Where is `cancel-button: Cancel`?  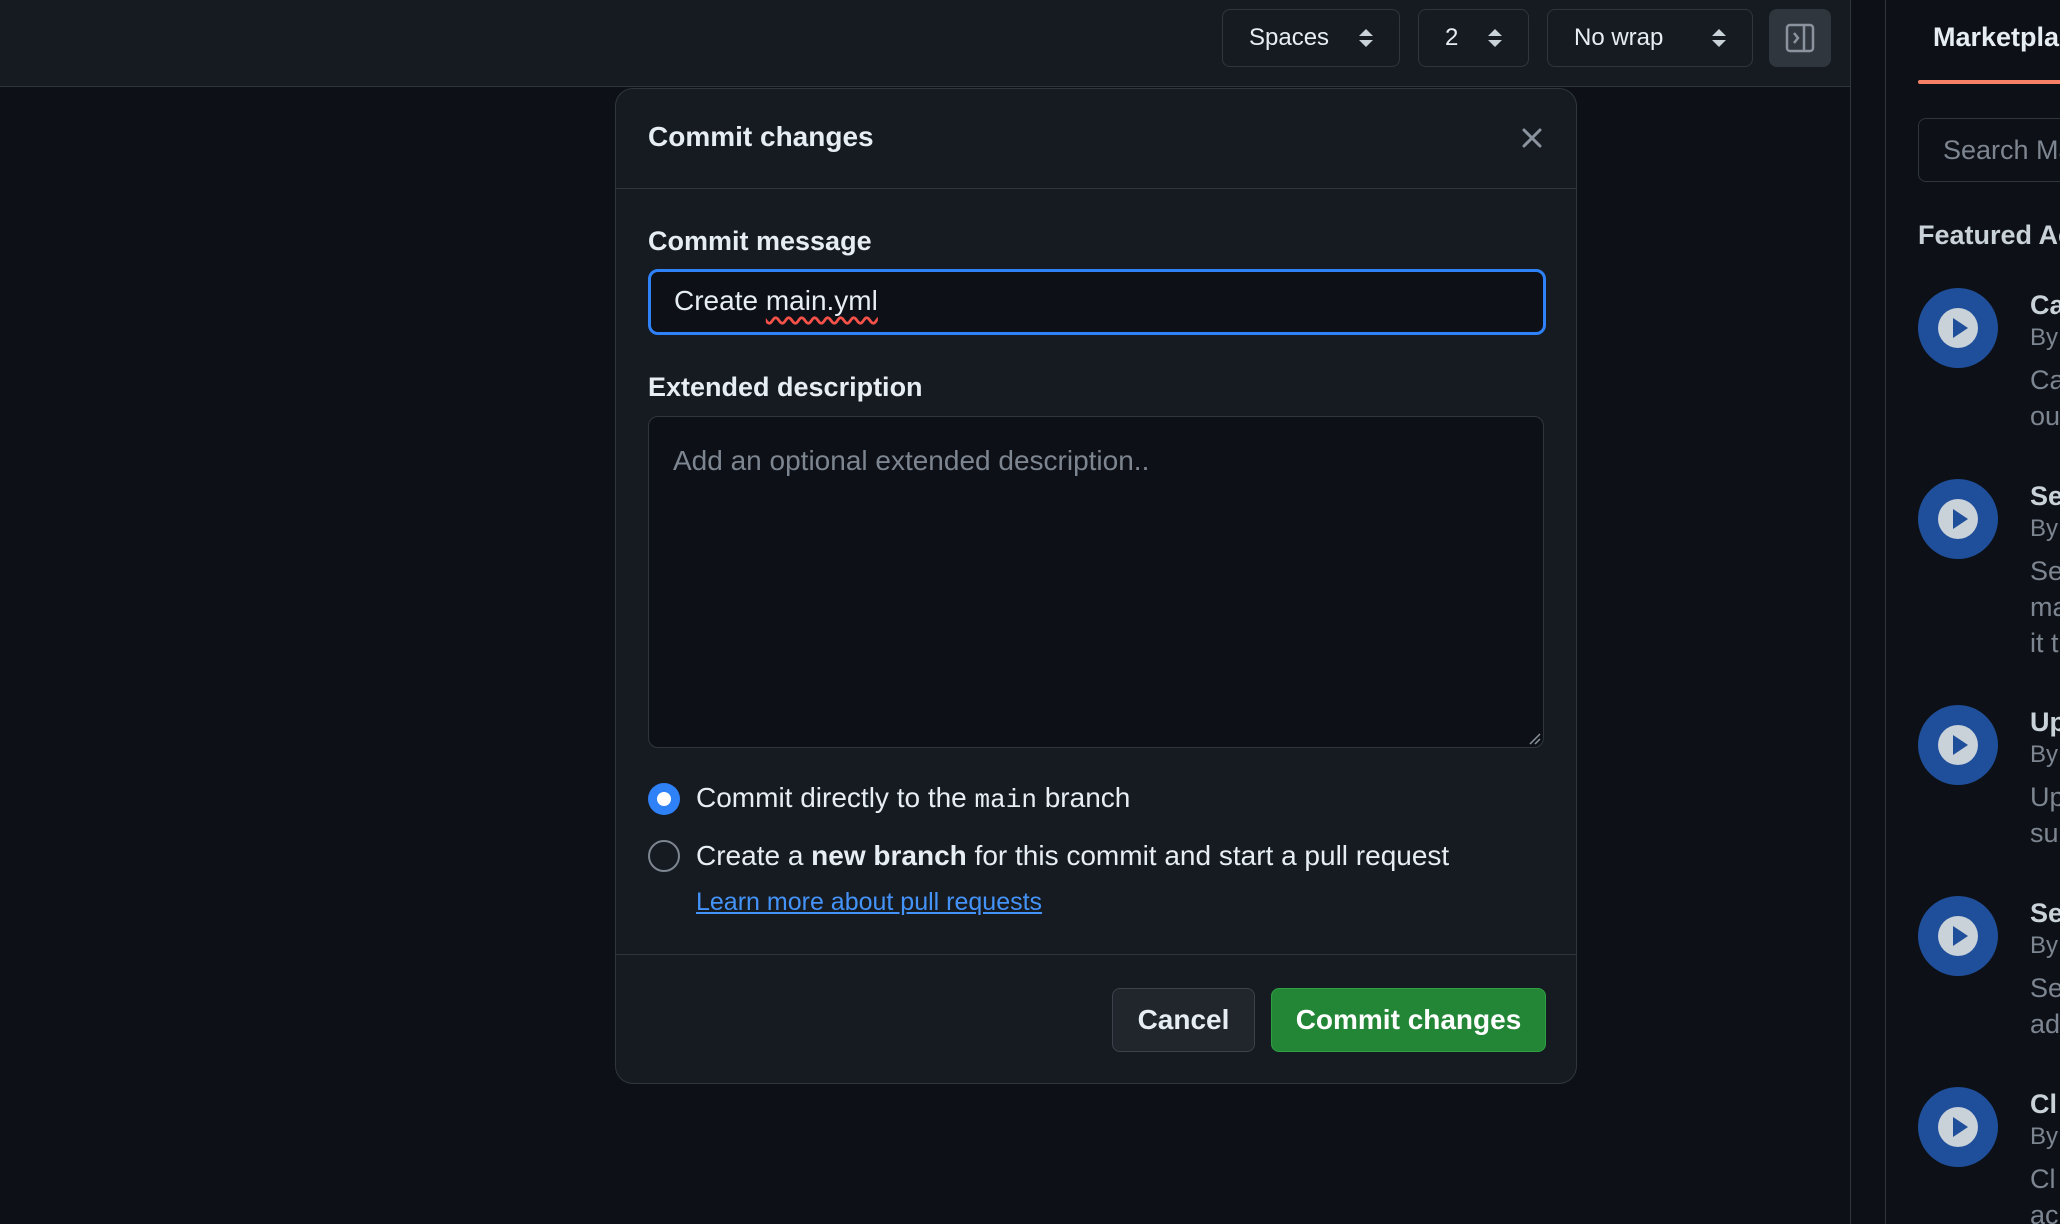
cancel-button: Cancel is located at coordinates (1183, 1020).